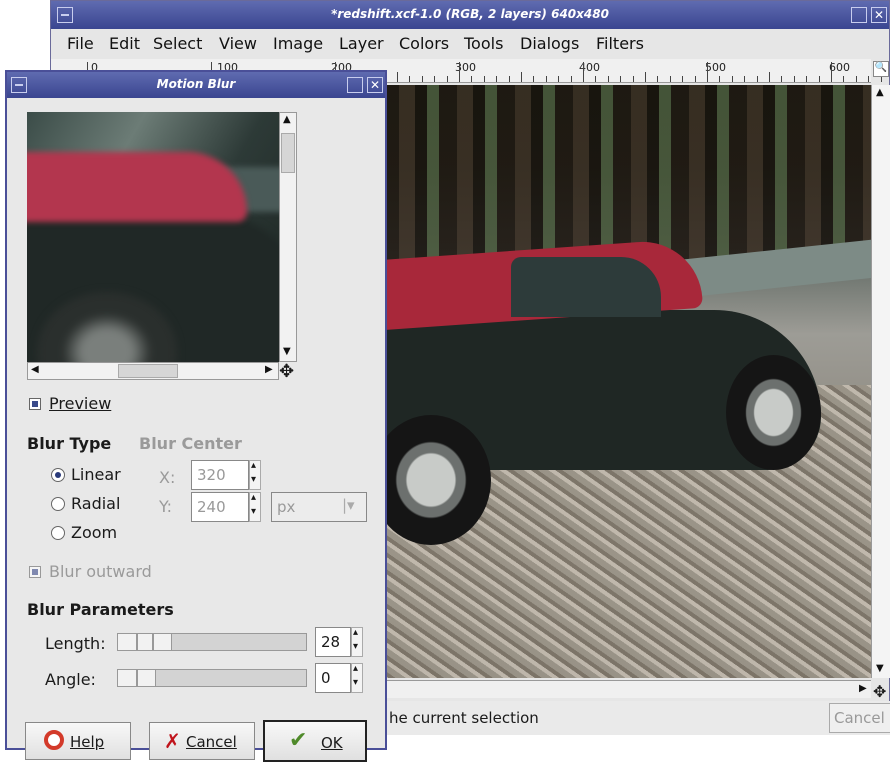 The width and height of the screenshot is (890, 775). What do you see at coordinates (483, 43) in the screenshot?
I see `menu-tools: Tools` at bounding box center [483, 43].